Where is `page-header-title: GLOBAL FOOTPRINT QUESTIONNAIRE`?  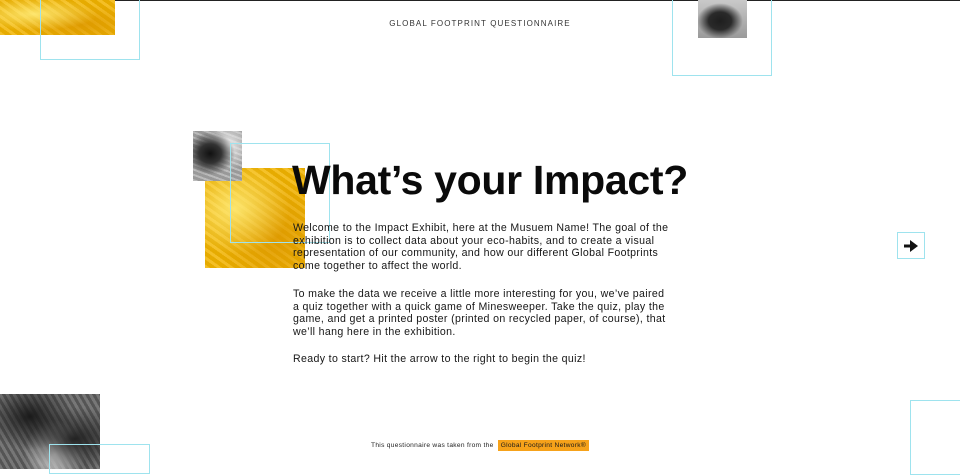 page-header-title: GLOBAL FOOTPRINT QUESTIONNAIRE is located at coordinates (480, 23).